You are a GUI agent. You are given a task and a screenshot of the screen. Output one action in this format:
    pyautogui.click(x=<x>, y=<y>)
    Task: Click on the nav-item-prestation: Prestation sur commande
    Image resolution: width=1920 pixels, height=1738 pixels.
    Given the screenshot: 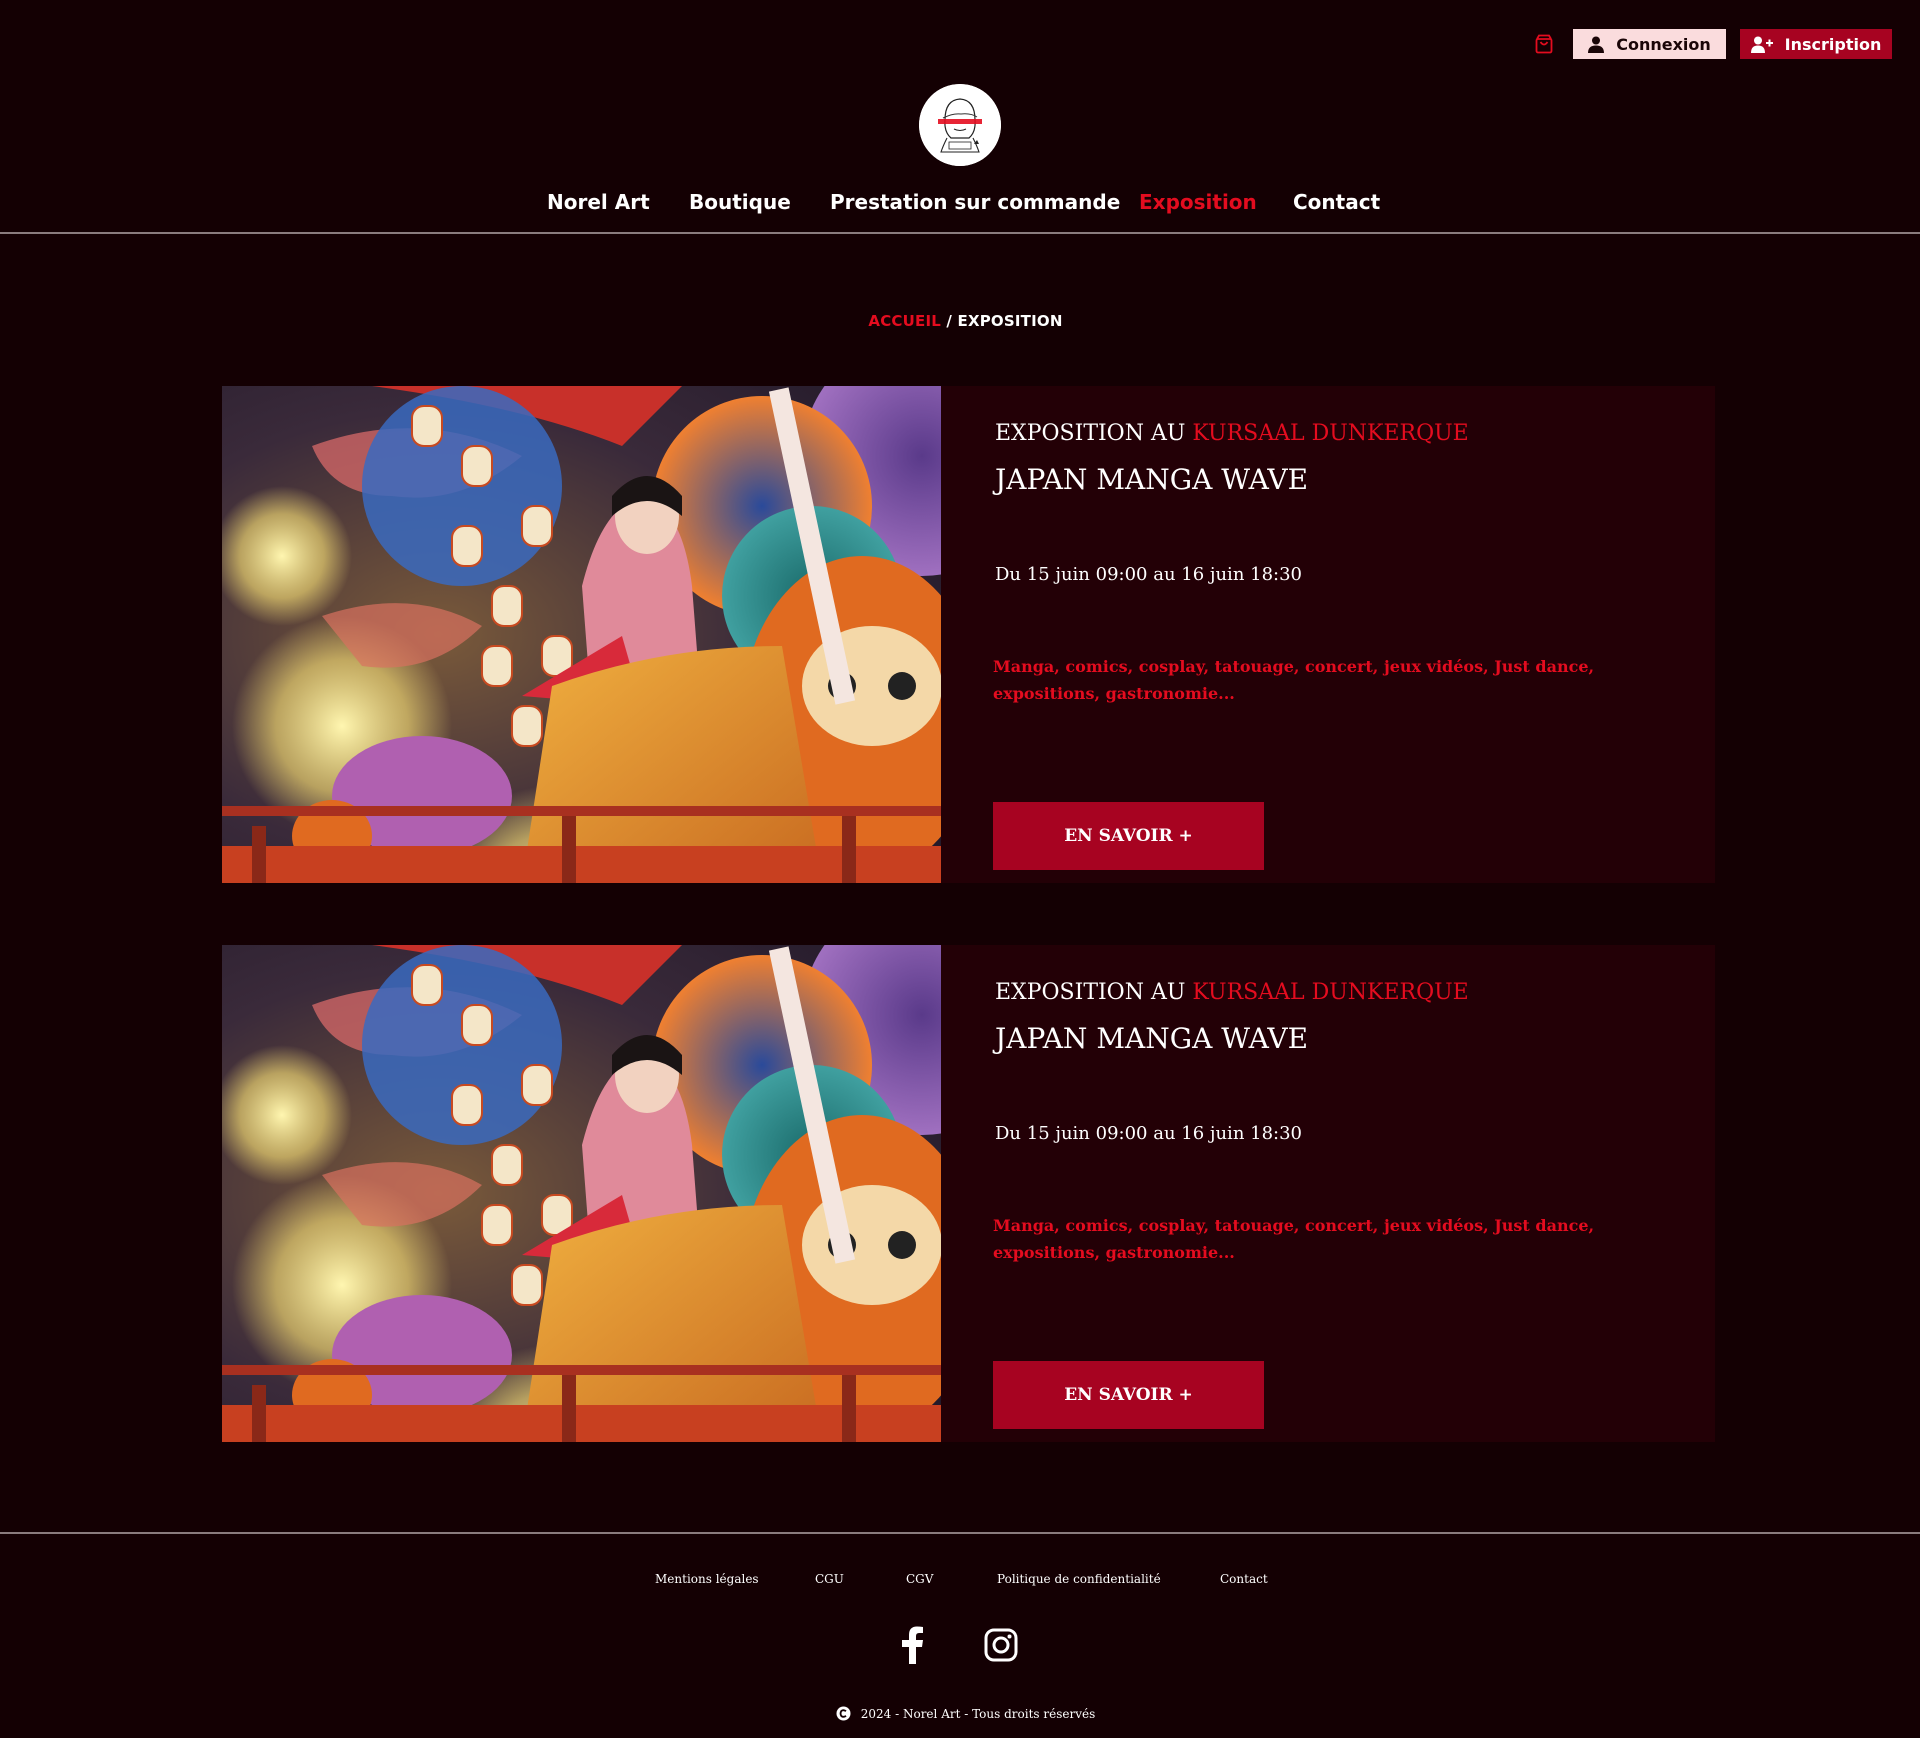 What is the action you would take?
    pyautogui.click(x=975, y=202)
    